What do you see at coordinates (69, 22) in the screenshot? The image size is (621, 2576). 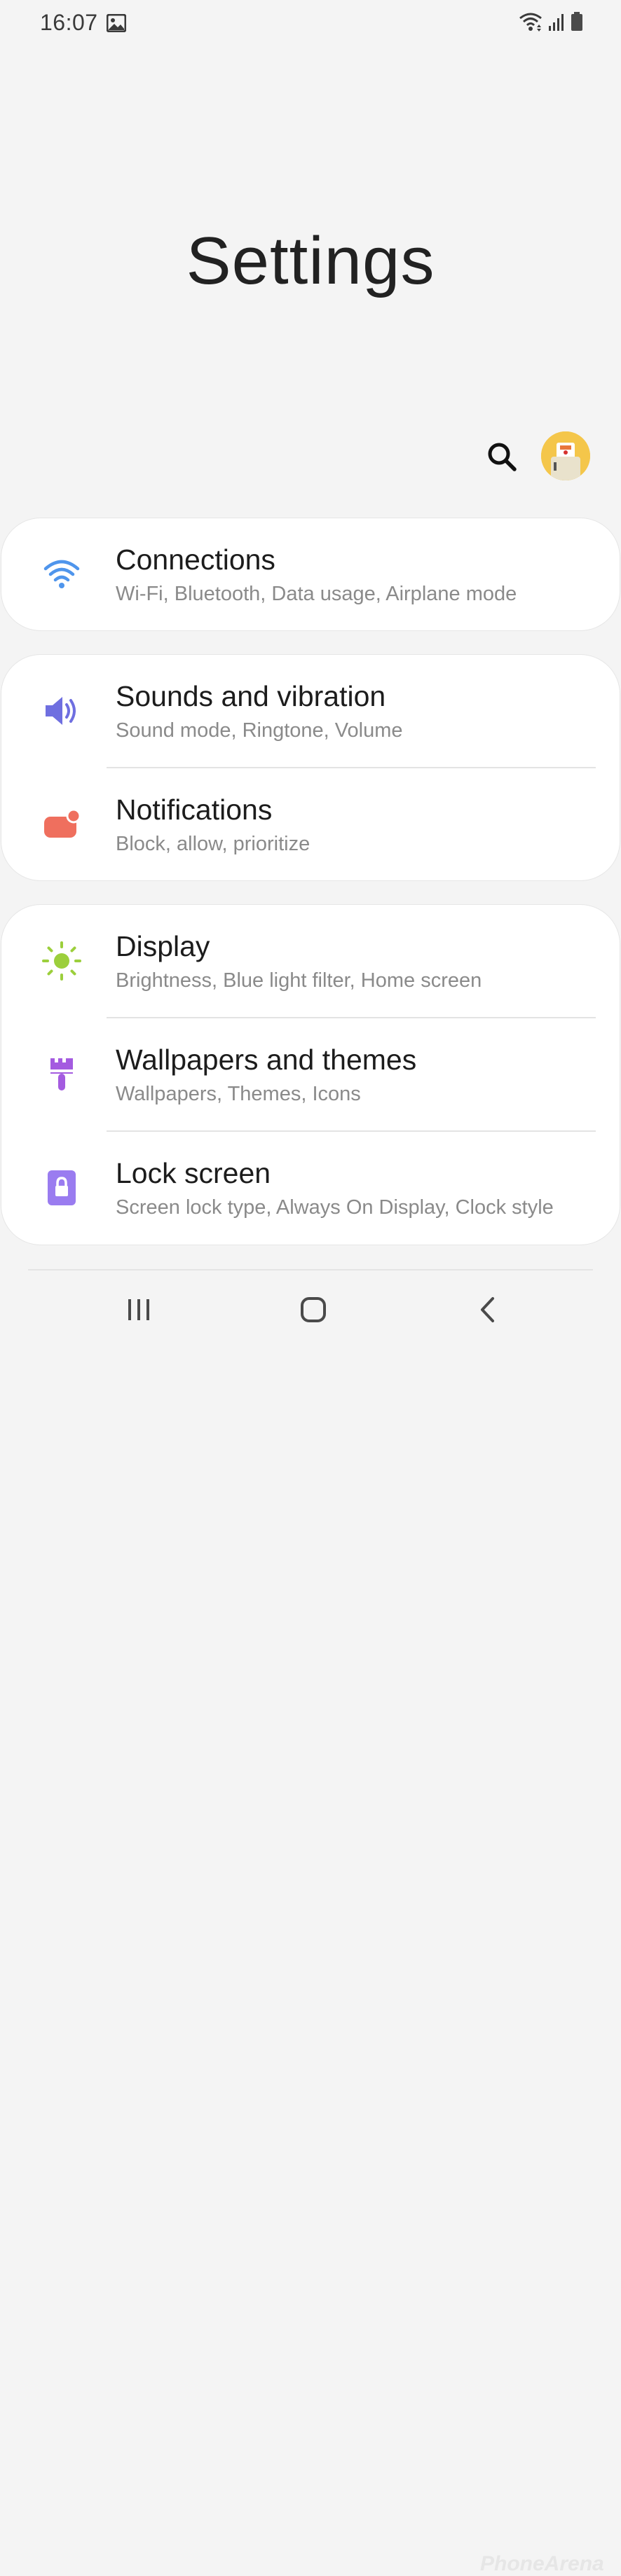 I see `status-time: 16:07` at bounding box center [69, 22].